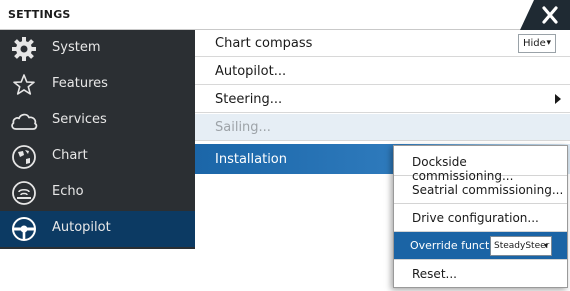 The image size is (570, 291). What do you see at coordinates (534, 43) in the screenshot?
I see `dropdown-value: Hide` at bounding box center [534, 43].